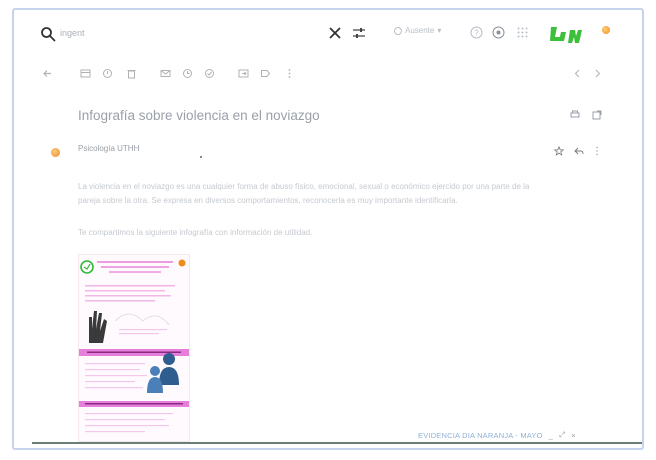  What do you see at coordinates (131, 73) in the screenshot?
I see `delete-icon` at bounding box center [131, 73].